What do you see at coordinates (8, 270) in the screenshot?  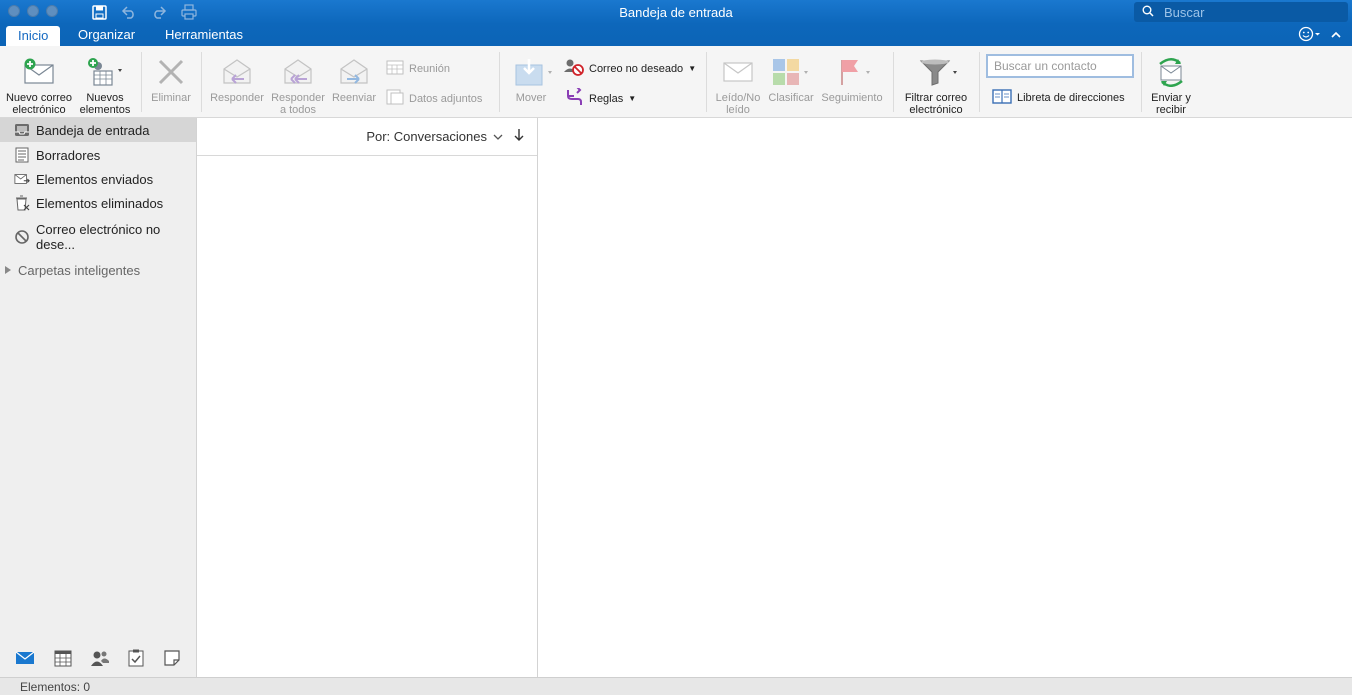 I see `disclosure-triangle-icon` at bounding box center [8, 270].